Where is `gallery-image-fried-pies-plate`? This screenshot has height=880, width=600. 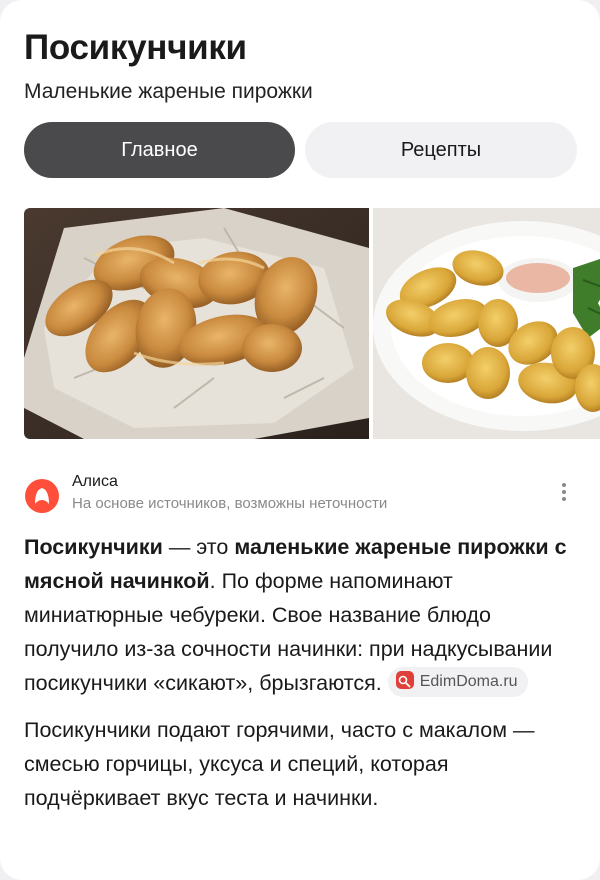
gallery-image-fried-pies-plate is located at coordinates (486, 323).